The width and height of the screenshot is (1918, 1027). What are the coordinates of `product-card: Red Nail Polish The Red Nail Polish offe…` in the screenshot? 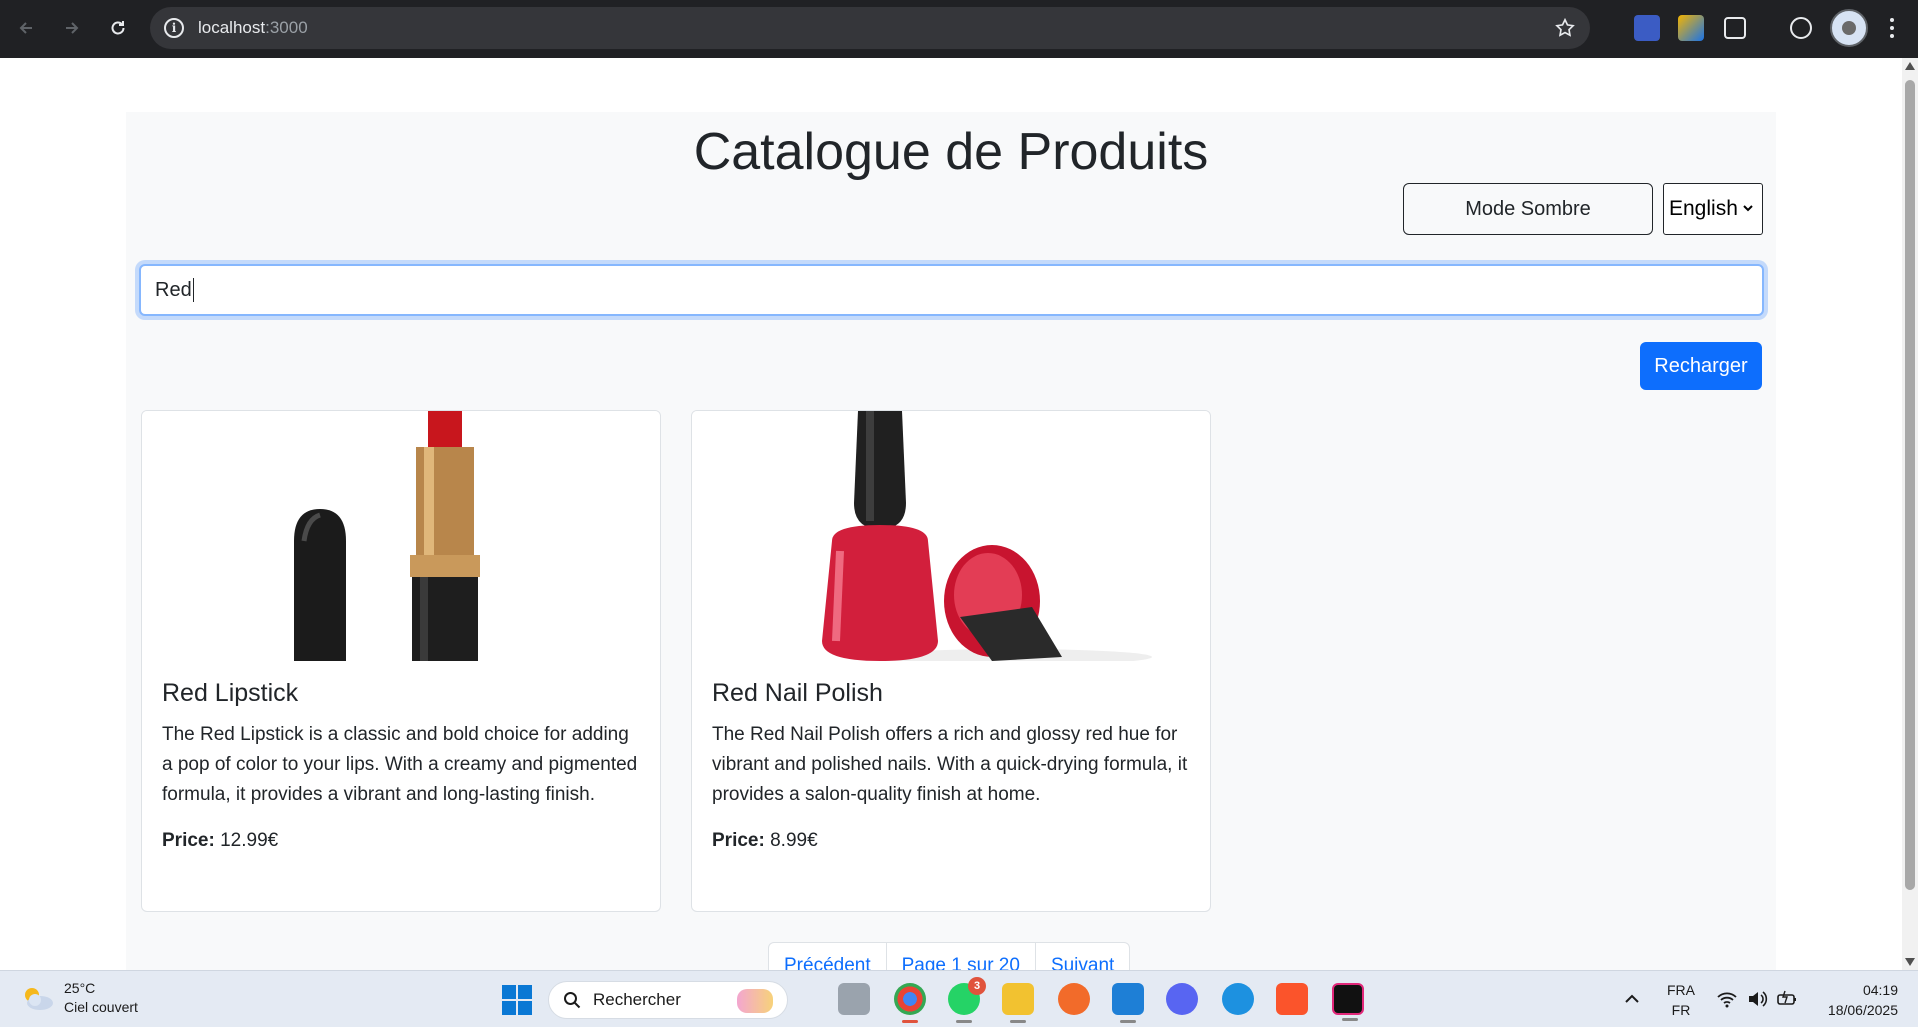 It's located at (951, 661).